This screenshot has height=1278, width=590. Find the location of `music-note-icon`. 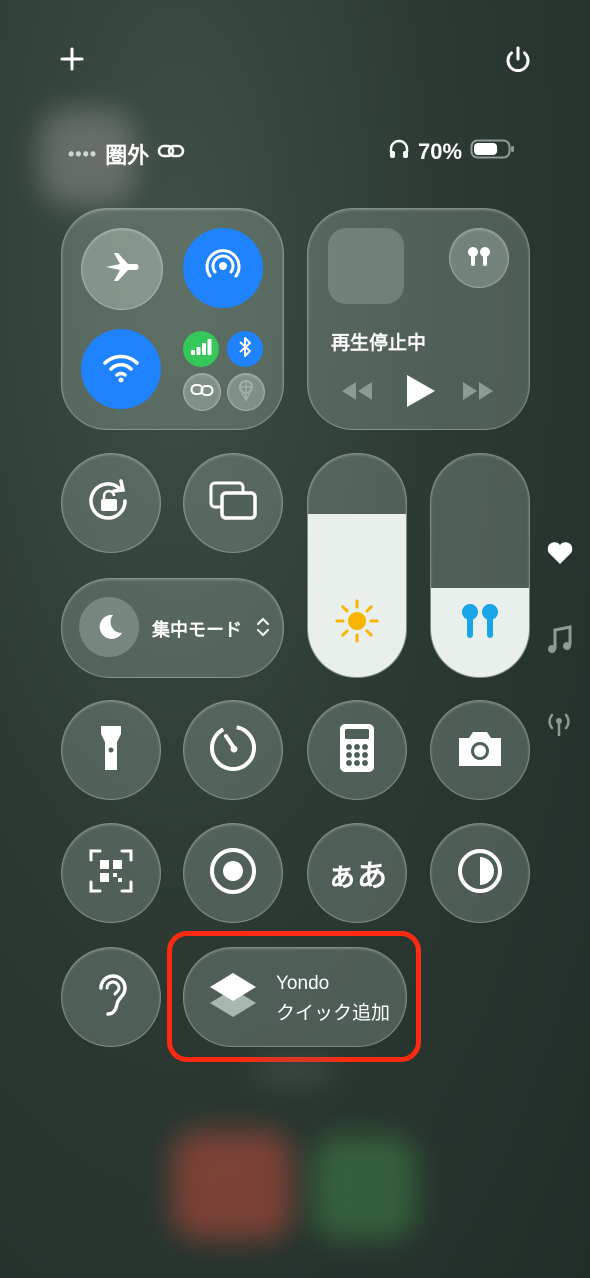

music-note-icon is located at coordinates (559, 642).